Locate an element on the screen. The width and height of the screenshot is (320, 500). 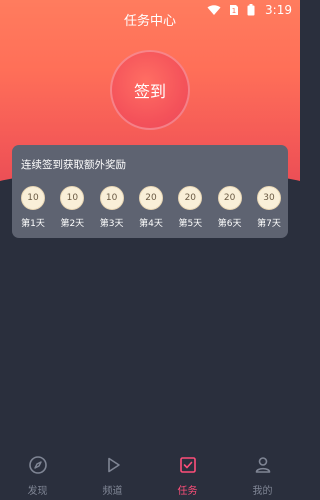
reward-day: 10 第3天 is located at coordinates (112, 207).